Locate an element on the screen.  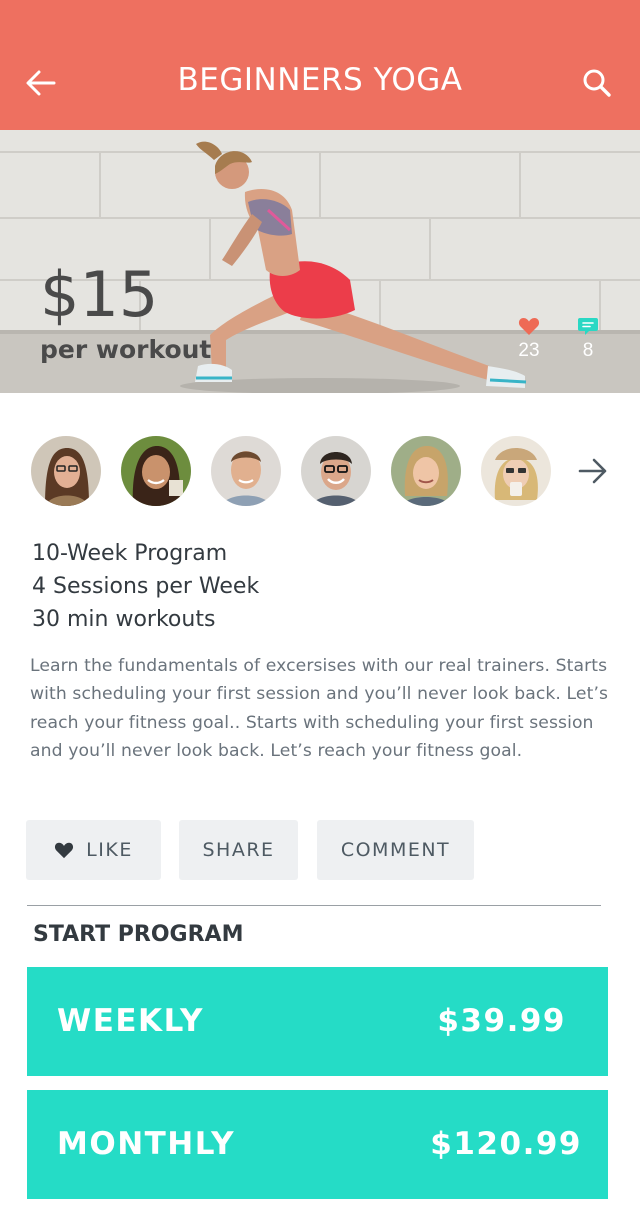
monthly-plan-button: MONTHLY $120.99 is located at coordinates (317, 1144).